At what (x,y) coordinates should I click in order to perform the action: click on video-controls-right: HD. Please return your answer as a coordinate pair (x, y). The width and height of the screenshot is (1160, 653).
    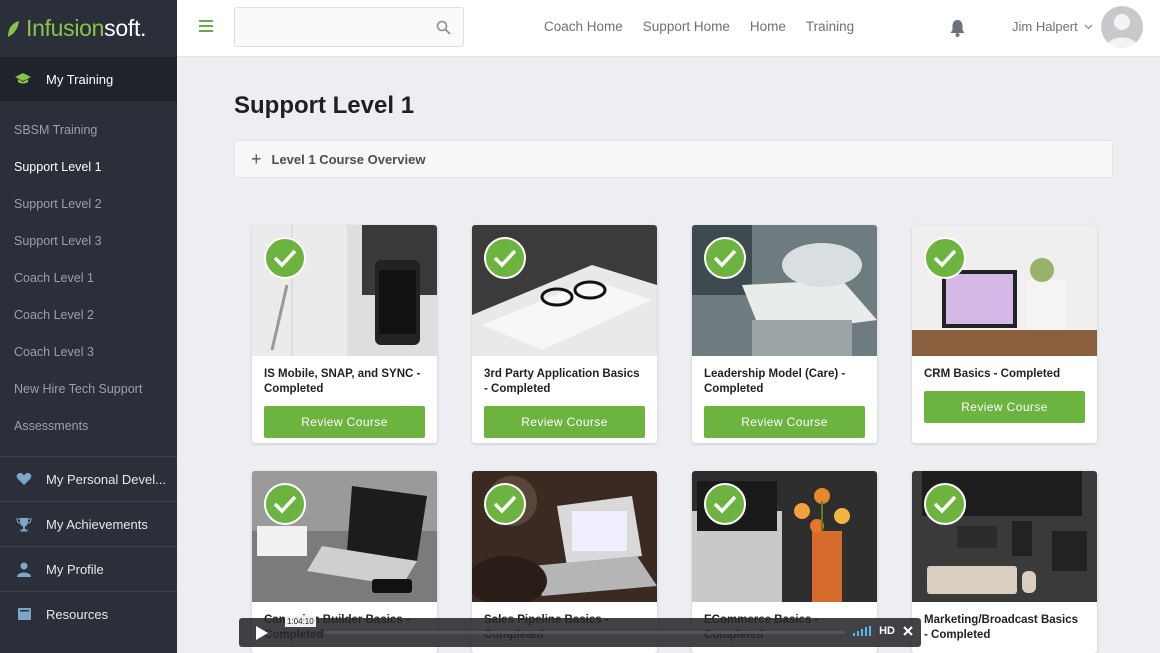
    Looking at the image, I should click on (883, 631).